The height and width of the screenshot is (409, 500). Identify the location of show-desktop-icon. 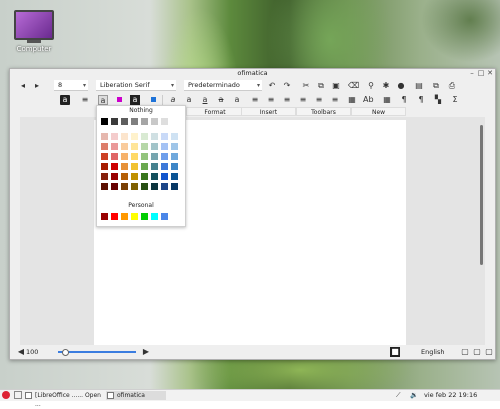
(18, 395).